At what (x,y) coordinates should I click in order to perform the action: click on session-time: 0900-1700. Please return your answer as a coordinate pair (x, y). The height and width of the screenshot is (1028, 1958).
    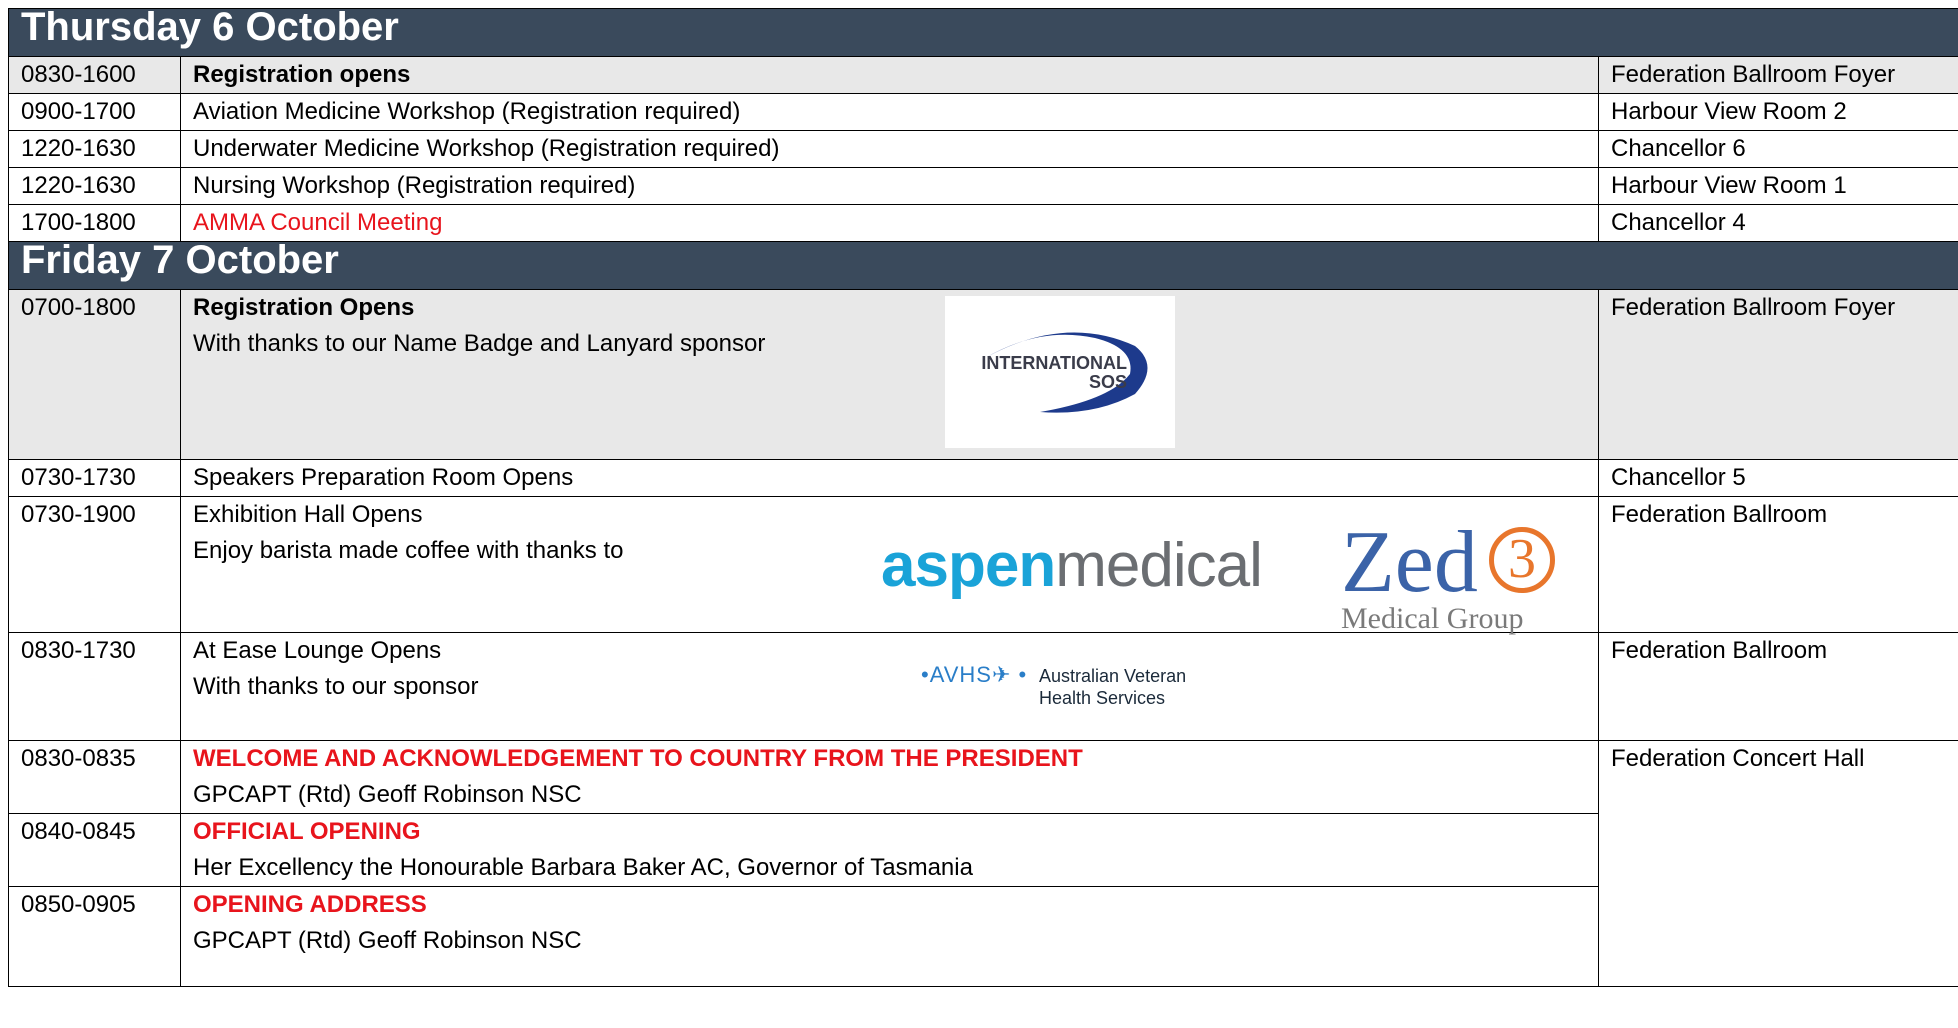
    Looking at the image, I should click on (94, 112).